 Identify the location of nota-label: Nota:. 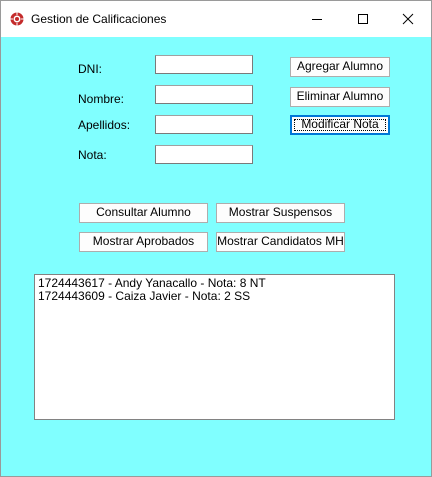
(92, 155).